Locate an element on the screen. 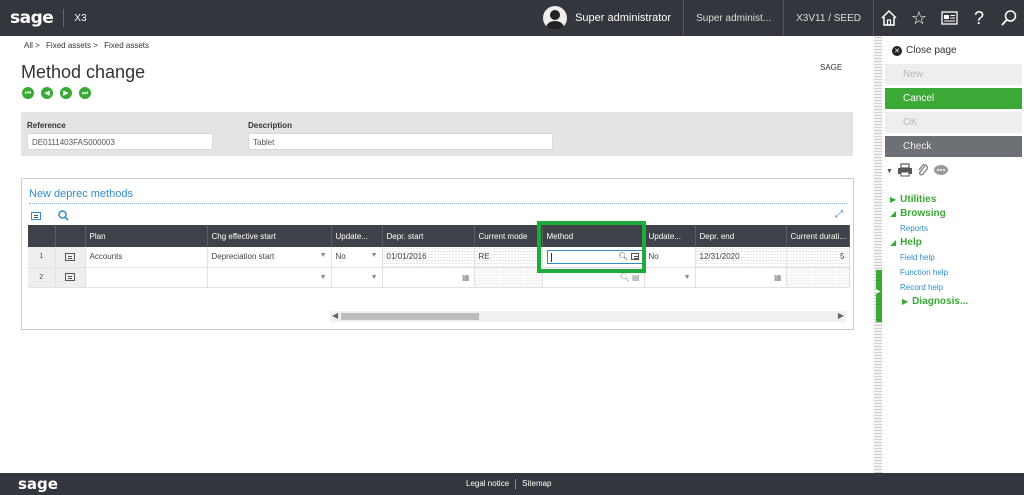 This screenshot has width=1024, height=495. footer: sage Legal notice Sitemap is located at coordinates (512, 484).